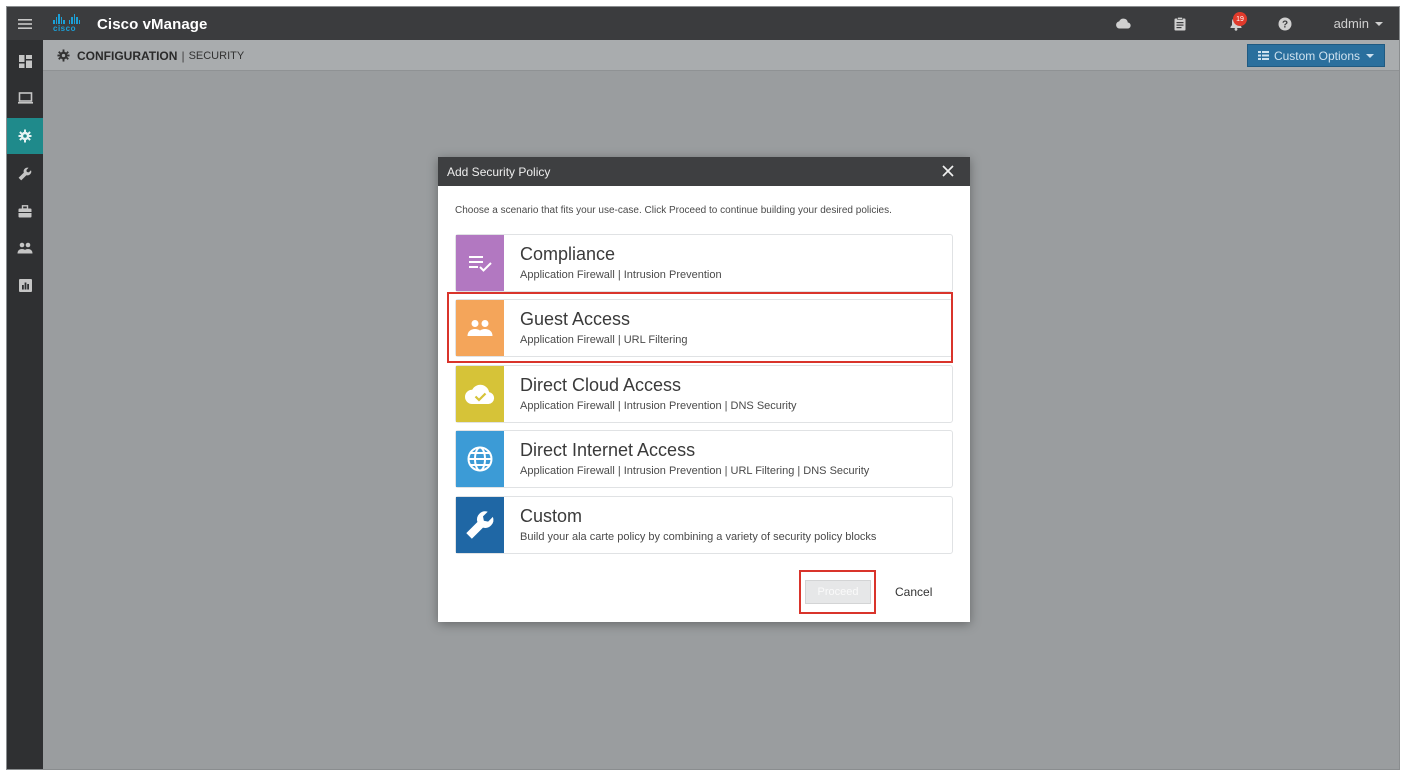  Describe the element at coordinates (948, 171) in the screenshot. I see `close-icon` at that location.